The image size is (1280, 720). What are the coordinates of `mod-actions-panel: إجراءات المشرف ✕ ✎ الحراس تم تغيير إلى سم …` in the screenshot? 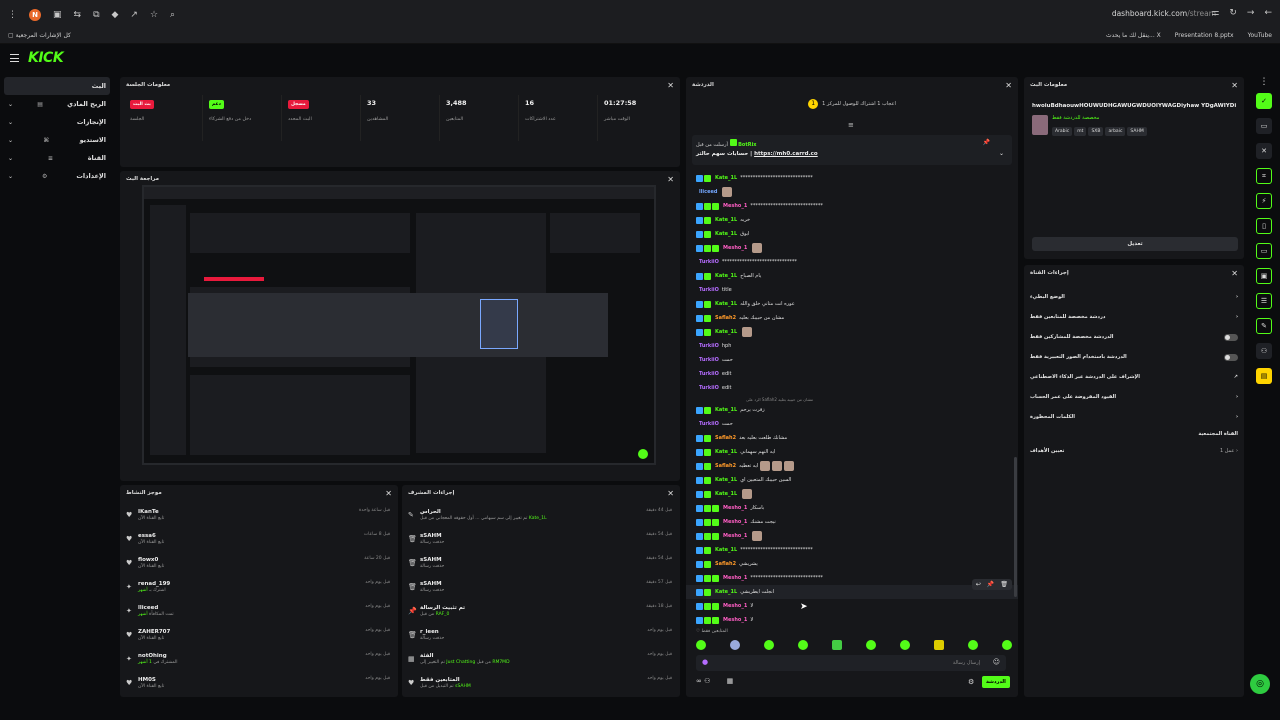 It's located at (541, 591).